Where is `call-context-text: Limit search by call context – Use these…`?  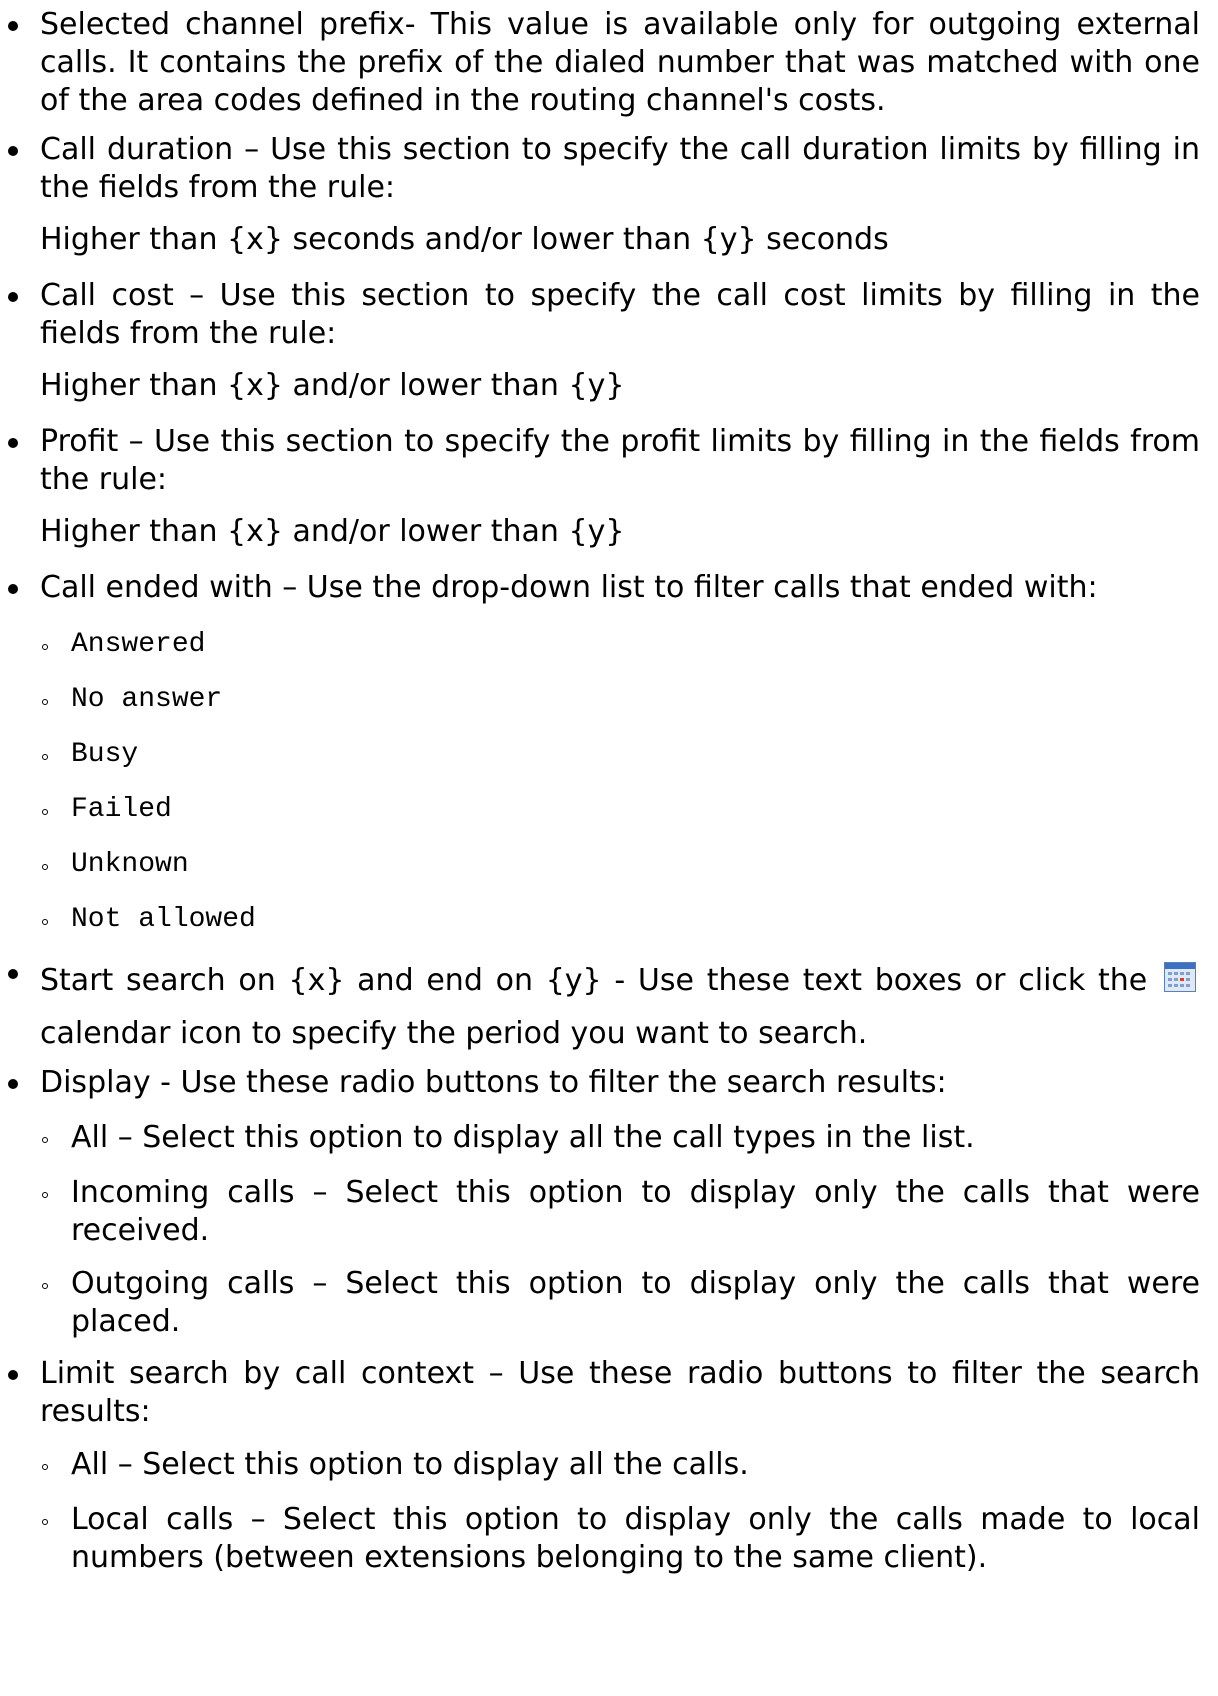
call-context-text: Limit search by call context – Use these… is located at coordinates (620, 1392).